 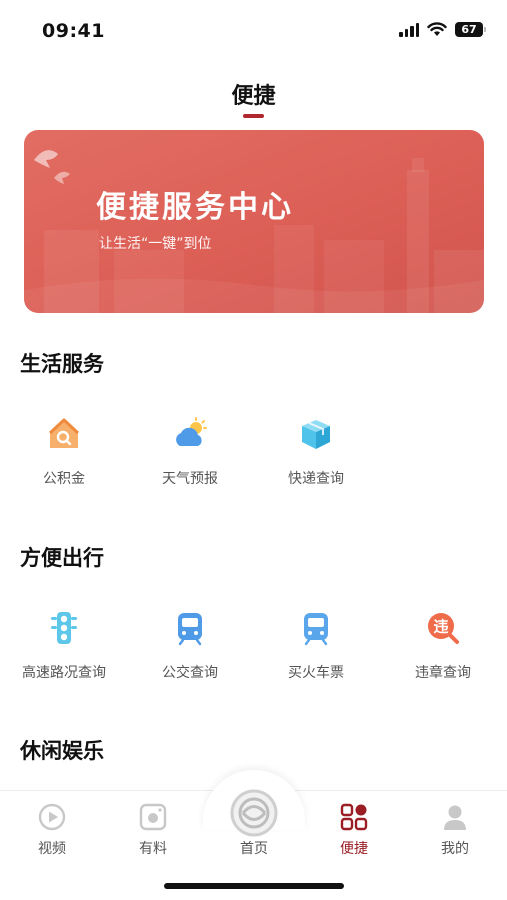 I want to click on video-icon, so click(x=52, y=817).